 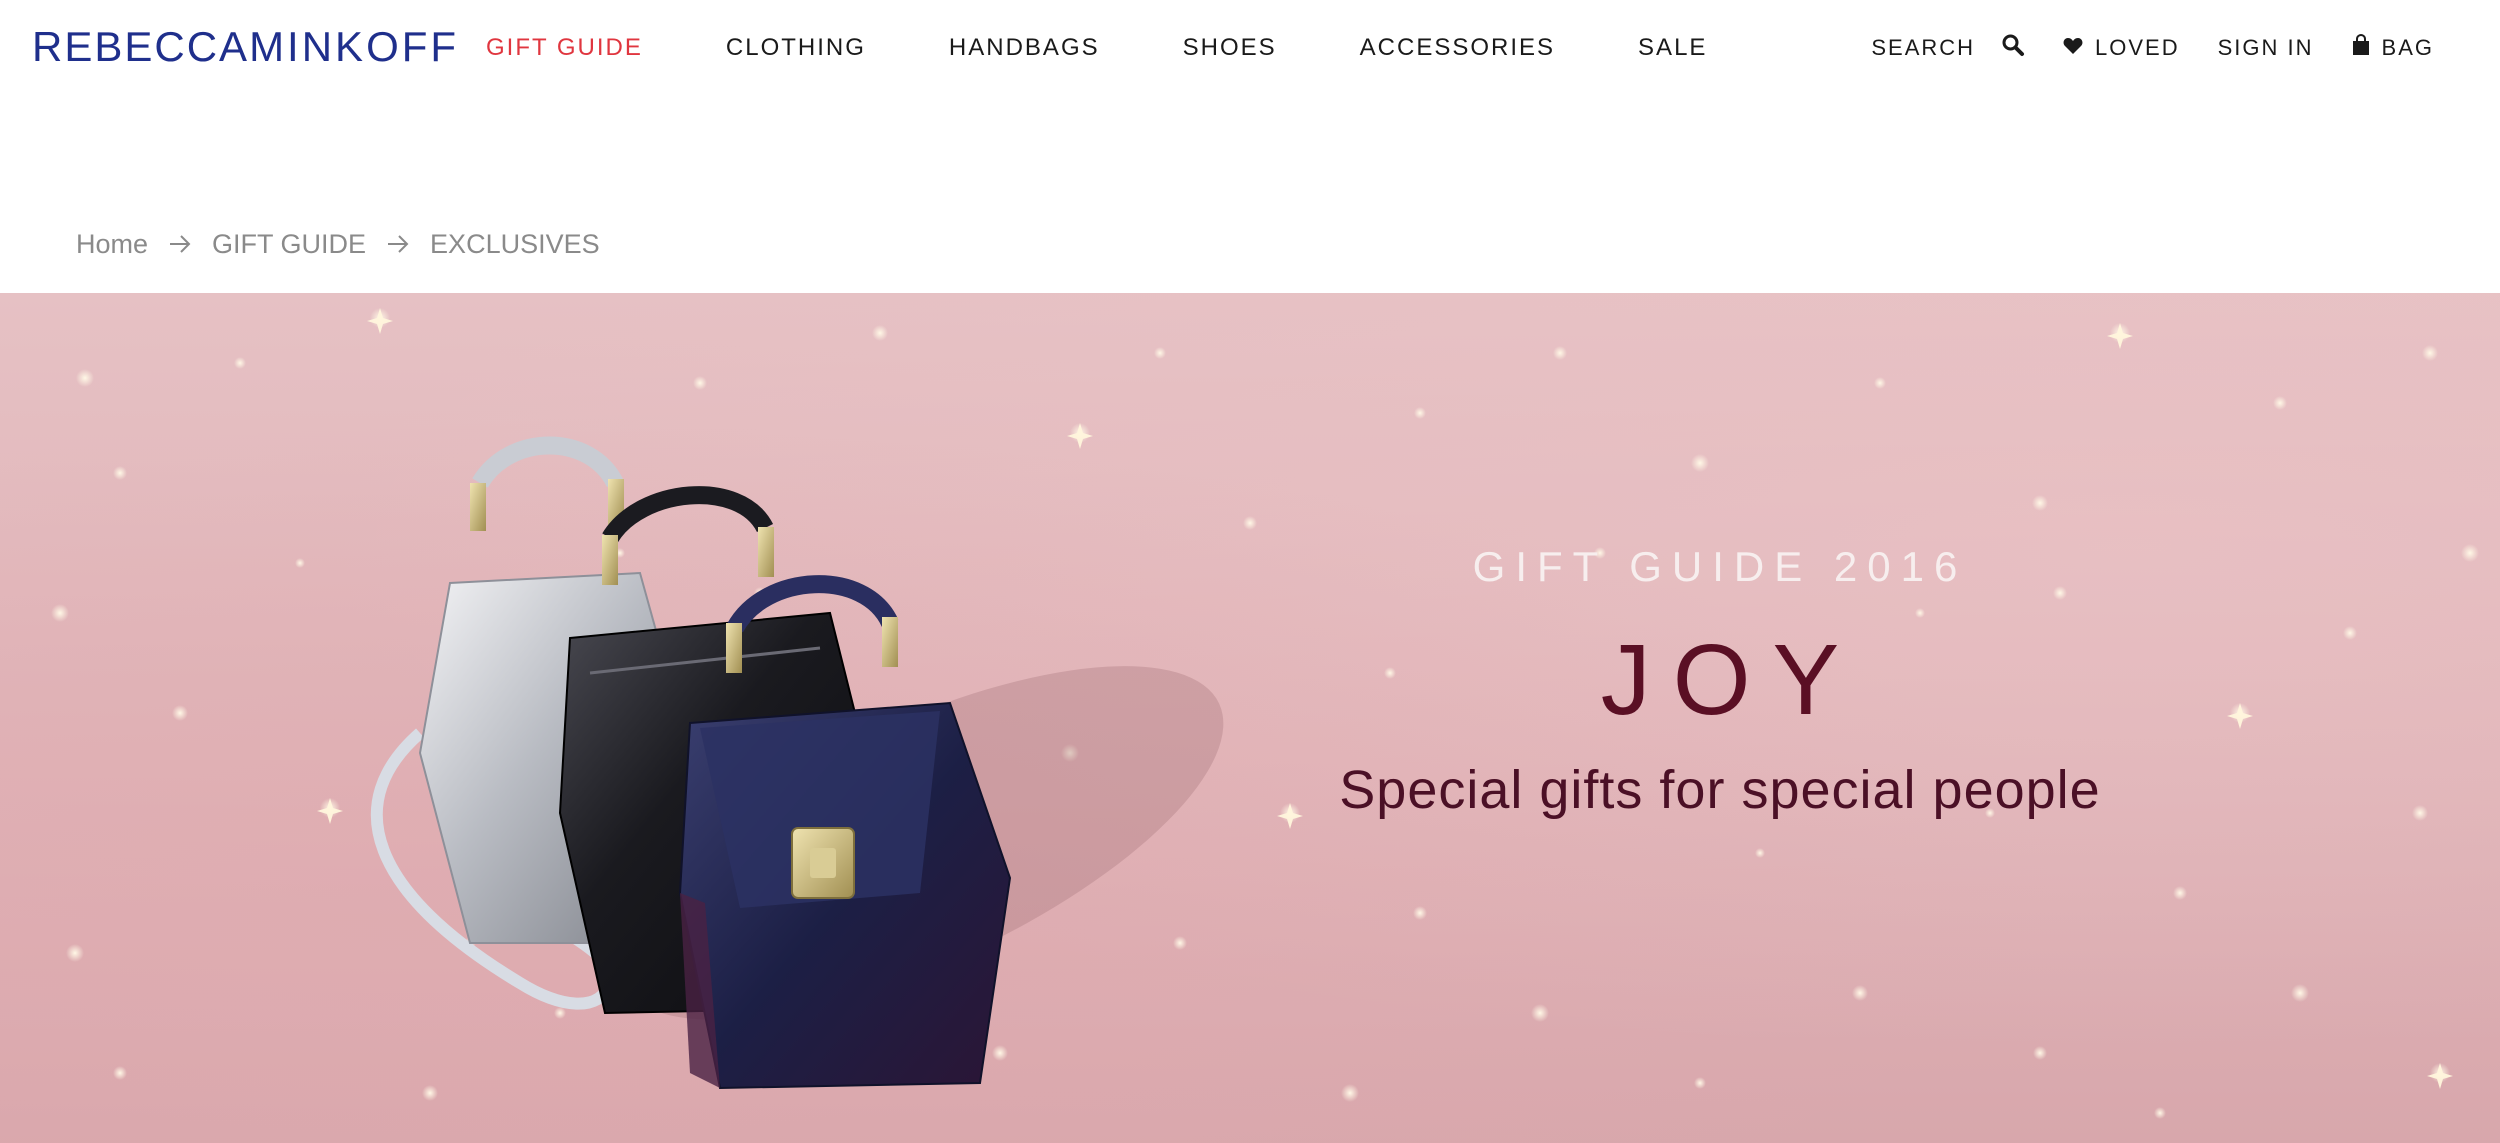 What do you see at coordinates (354, 46) in the screenshot?
I see `logo-text-minkoff: MINKOFF` at bounding box center [354, 46].